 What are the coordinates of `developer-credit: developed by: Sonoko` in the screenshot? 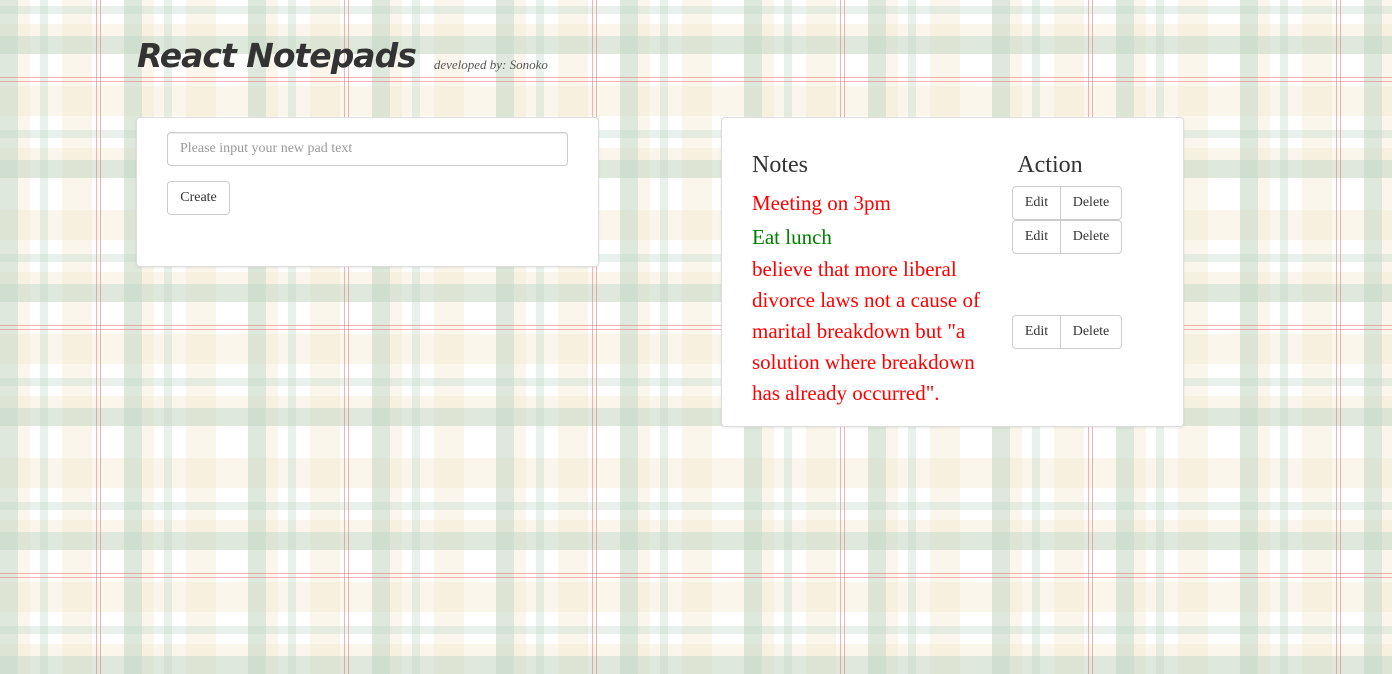 It's located at (490, 64).